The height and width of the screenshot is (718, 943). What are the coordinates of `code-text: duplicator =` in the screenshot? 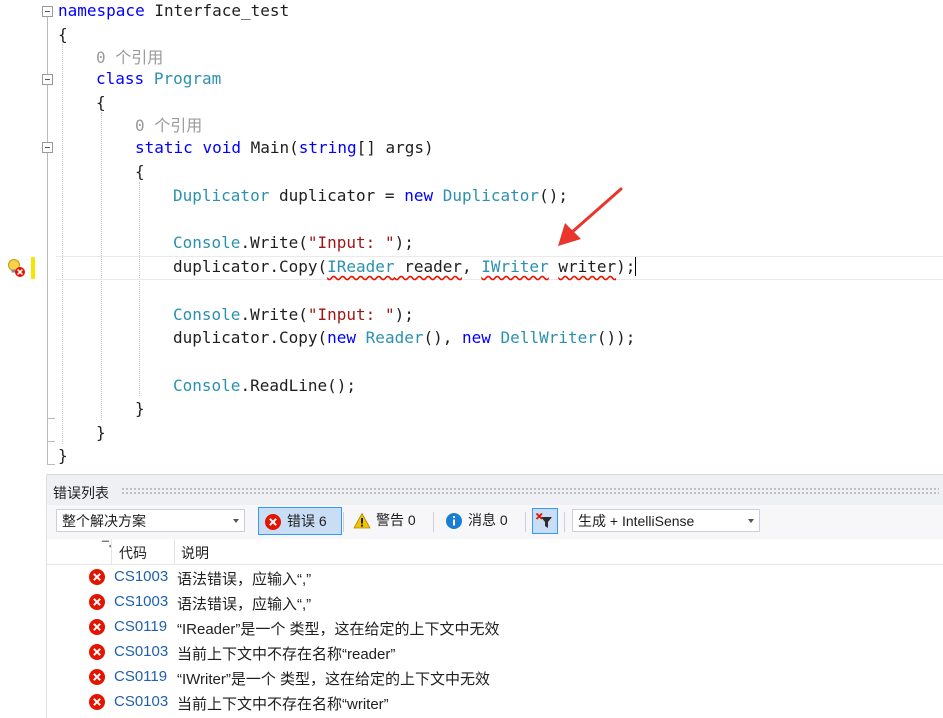 It's located at (337, 195).